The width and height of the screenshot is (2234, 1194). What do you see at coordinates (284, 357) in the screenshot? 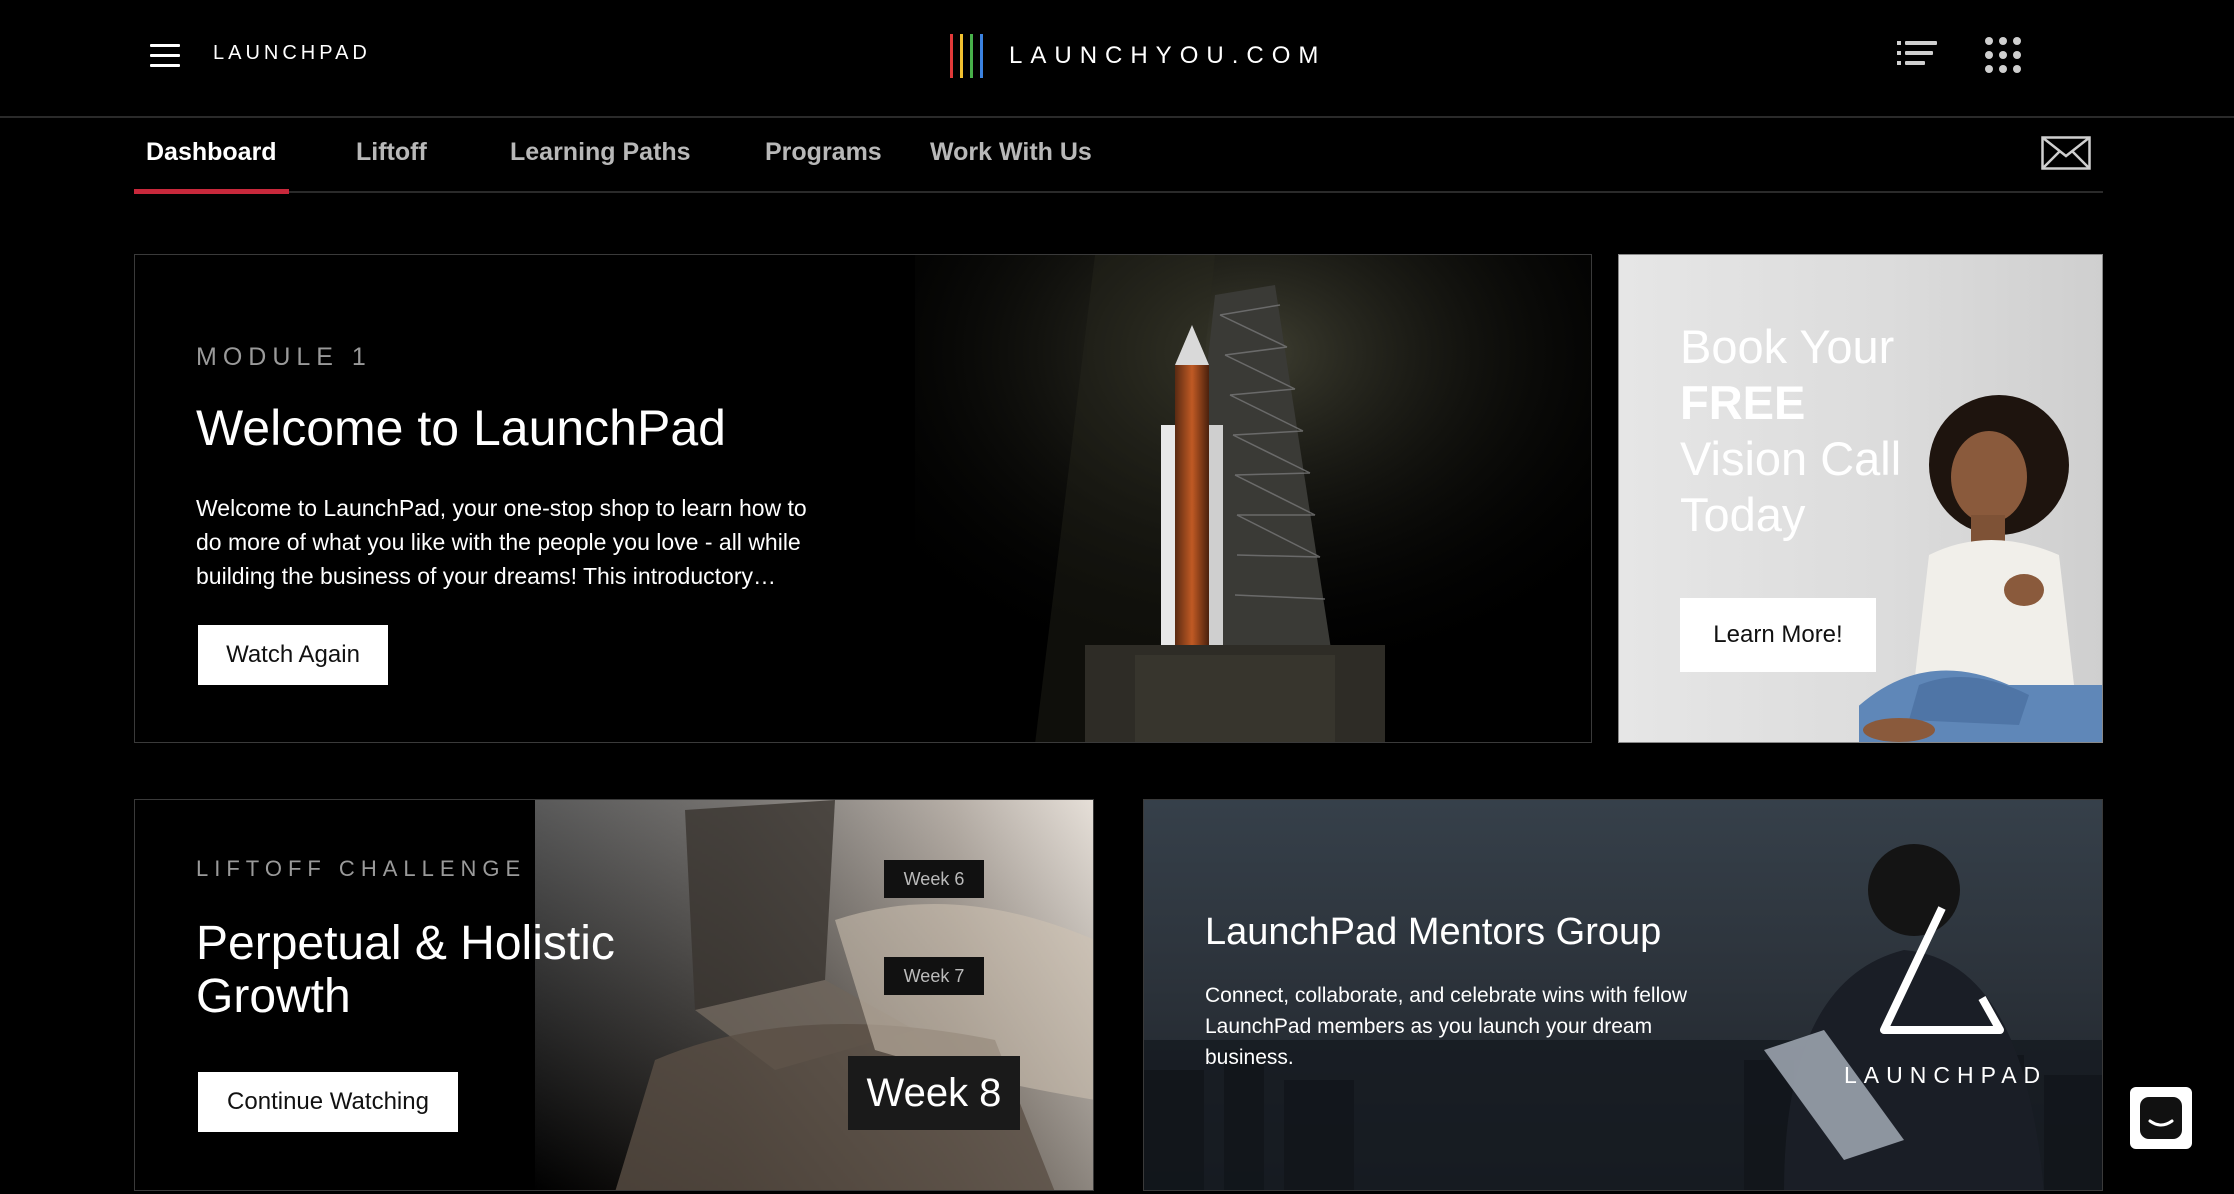
I see `module-label: MODULE 1` at bounding box center [284, 357].